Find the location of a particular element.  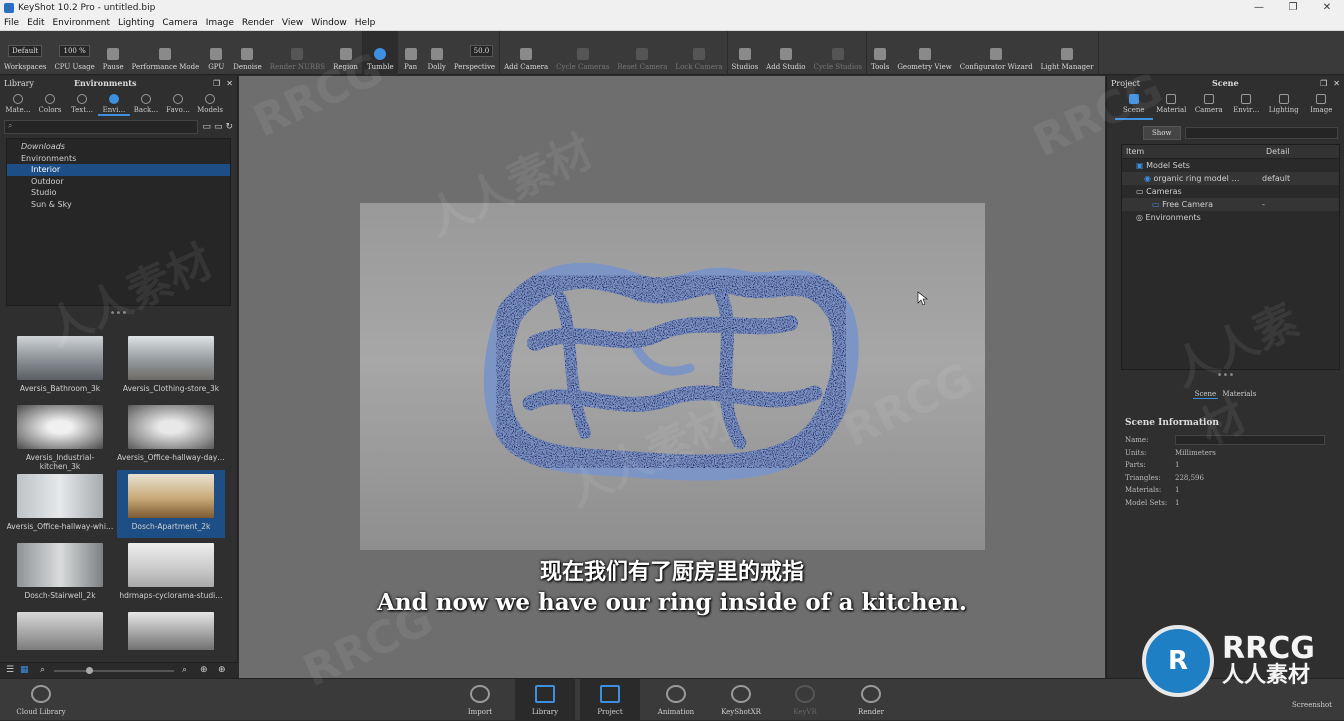

column-detail: Detail is located at coordinates (1276, 151).